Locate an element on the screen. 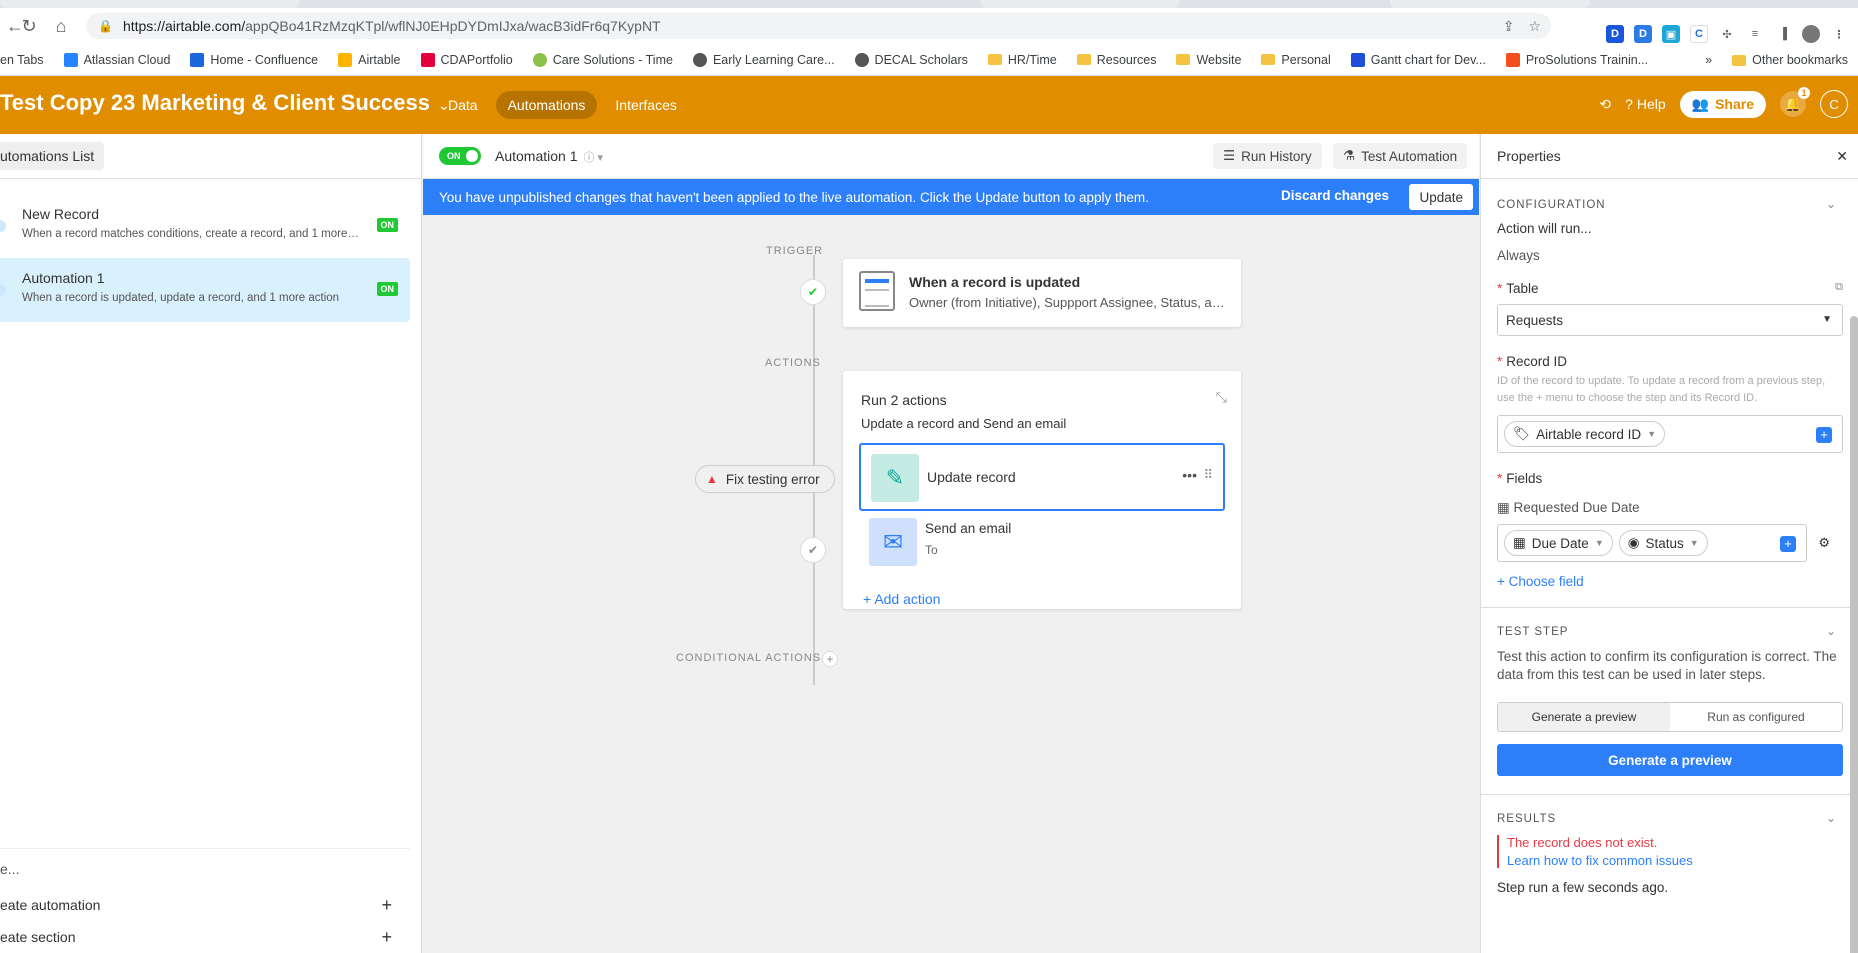  home-icon: ⌂ is located at coordinates (61, 26).